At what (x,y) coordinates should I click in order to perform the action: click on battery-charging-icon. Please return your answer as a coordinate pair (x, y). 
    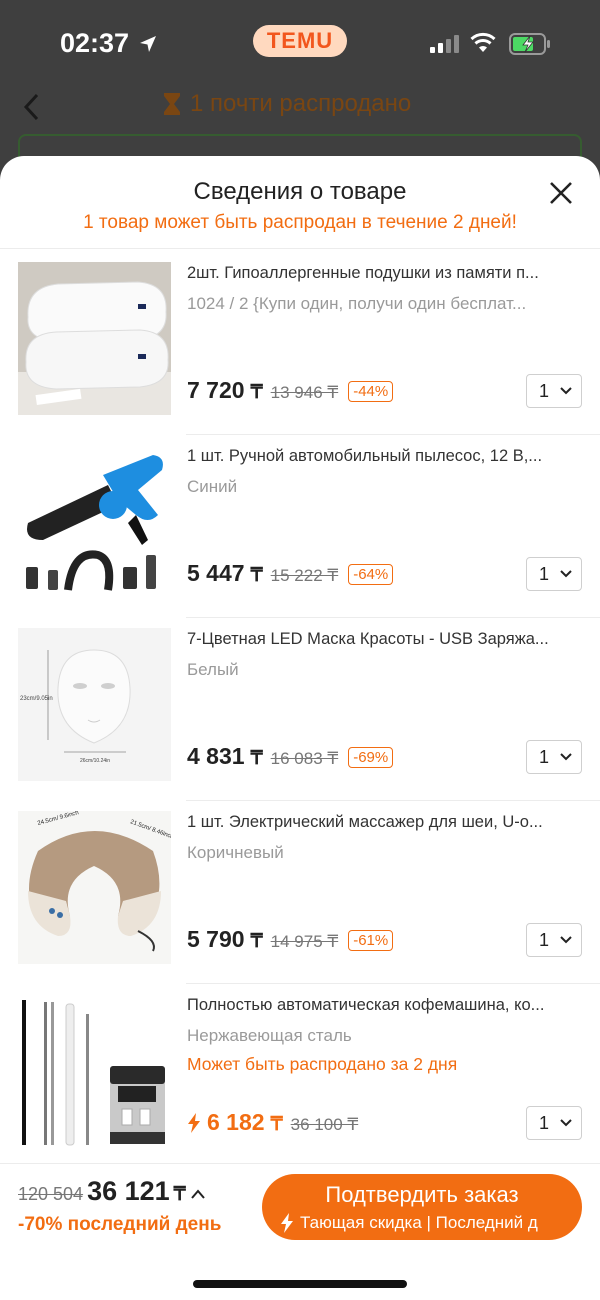
    Looking at the image, I should click on (529, 44).